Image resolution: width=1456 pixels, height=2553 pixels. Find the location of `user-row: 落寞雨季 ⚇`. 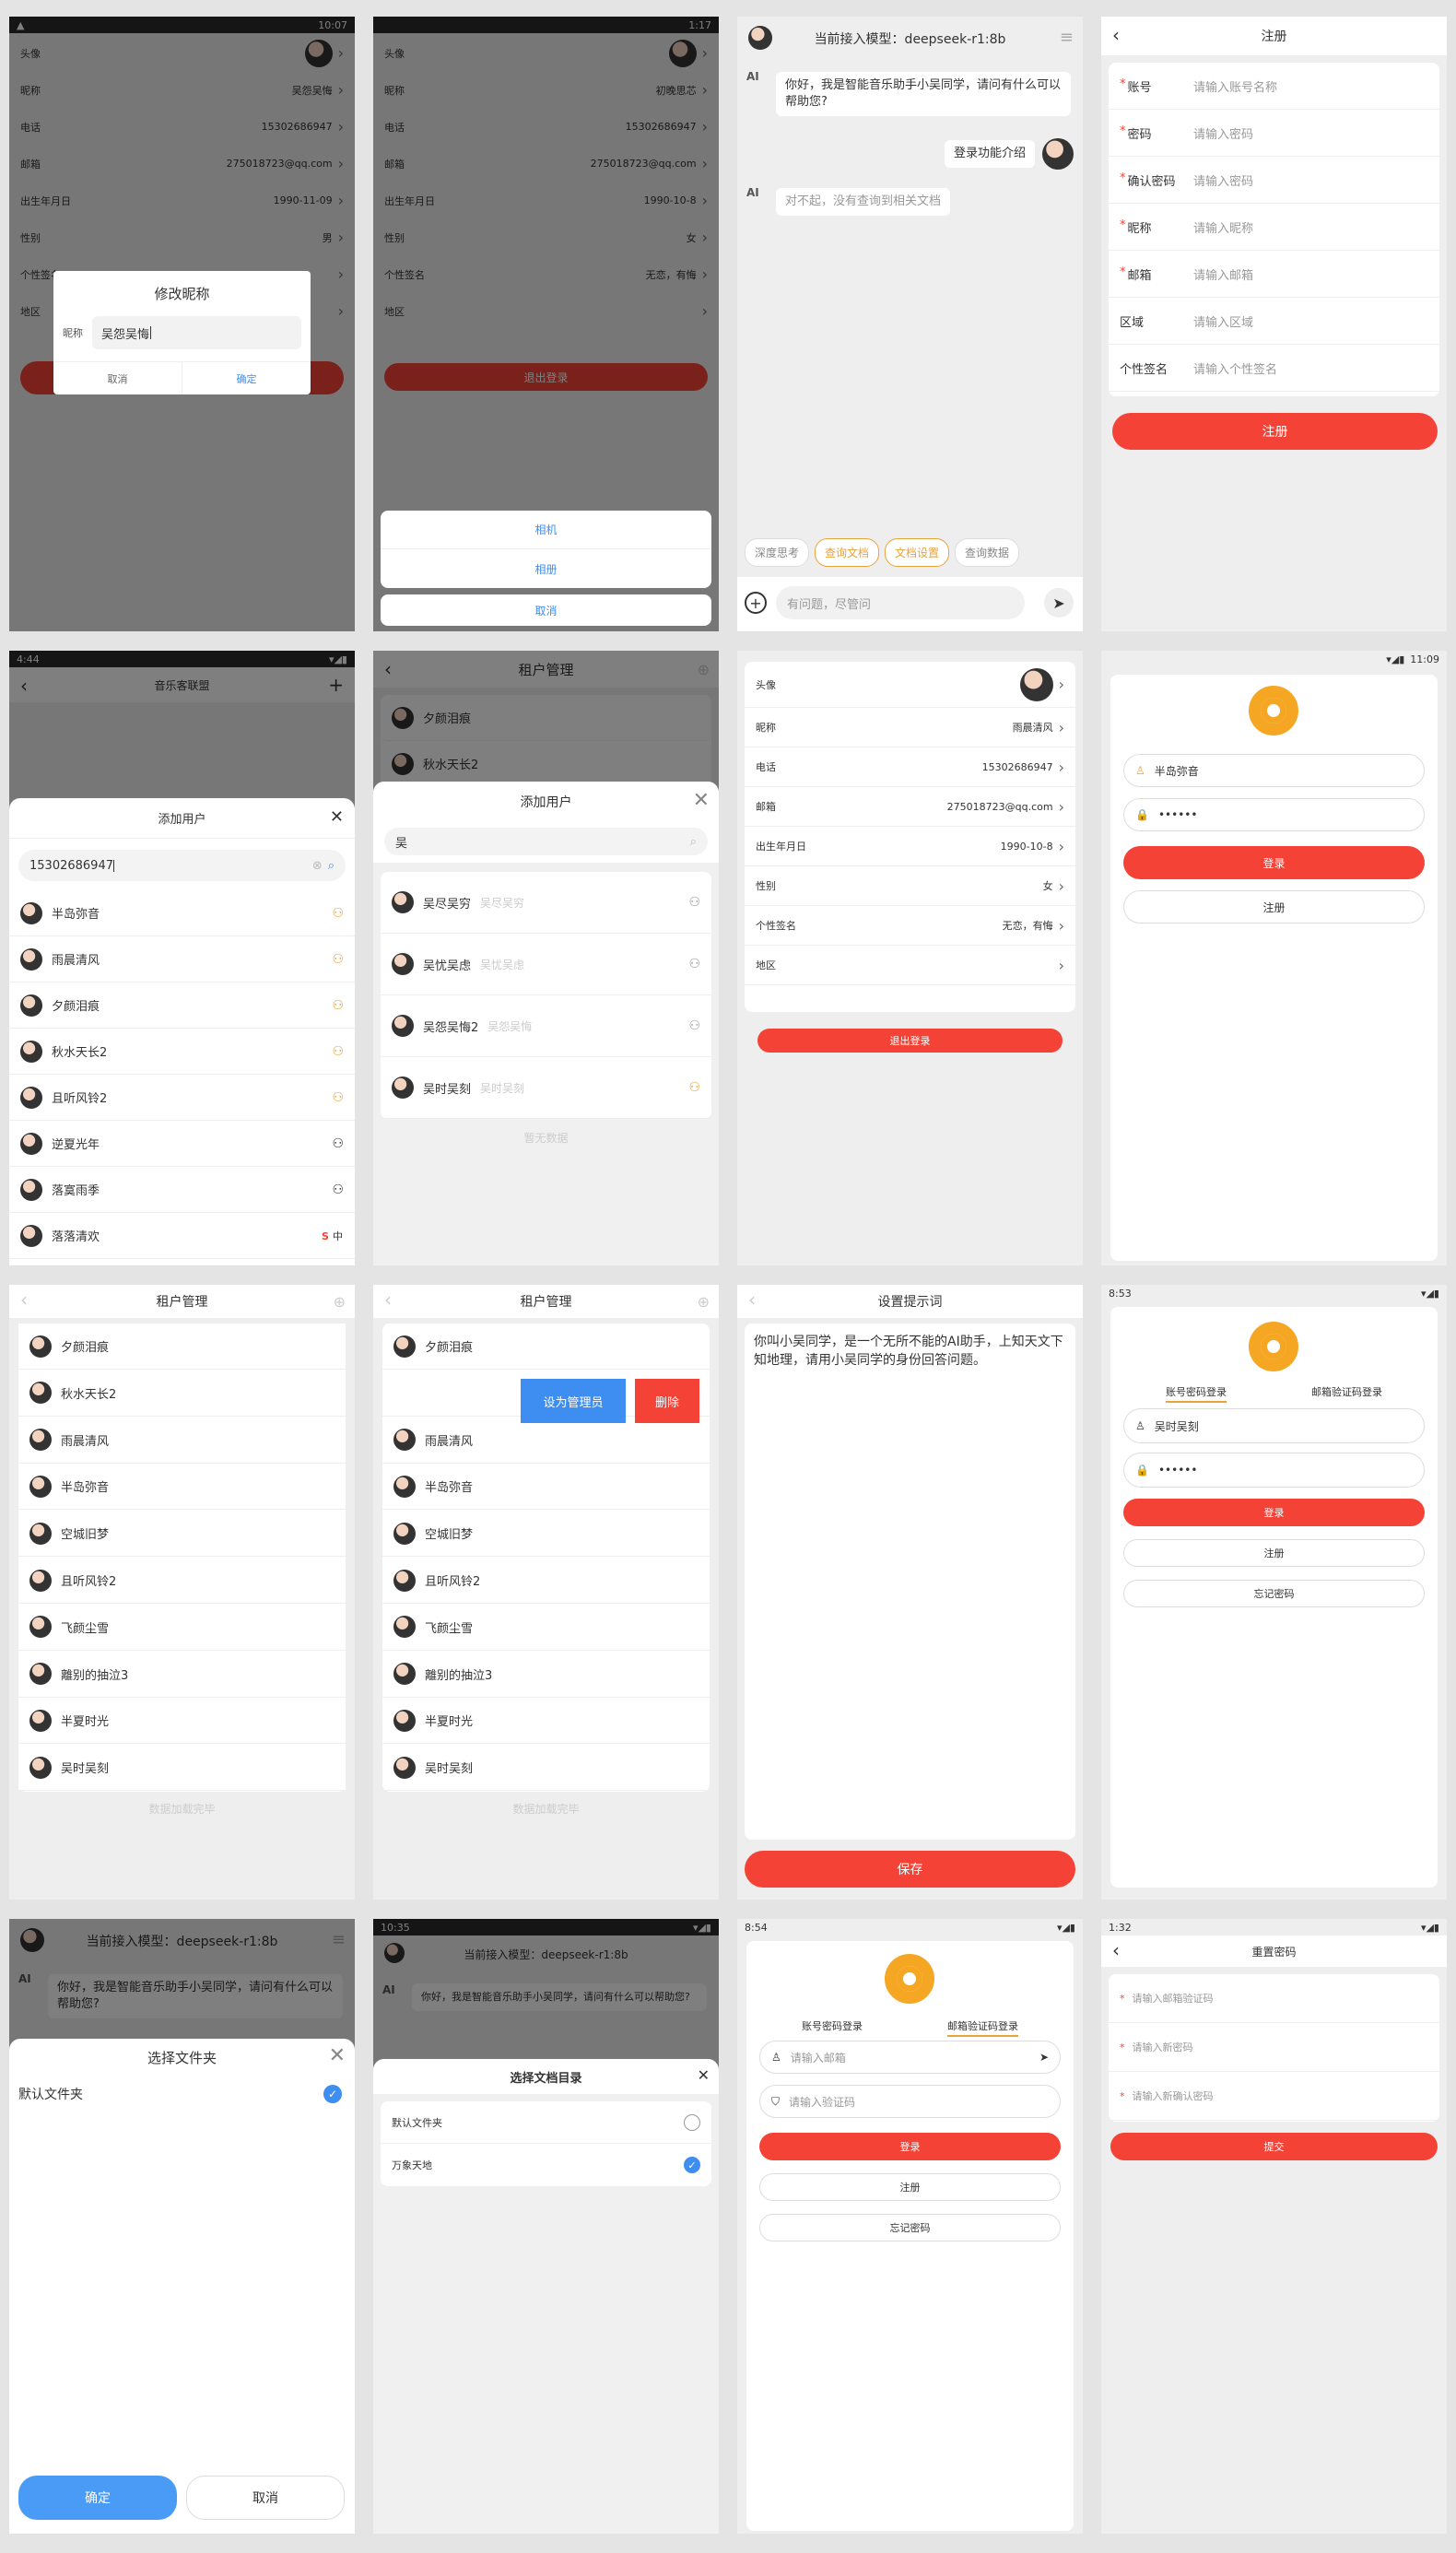

user-row: 落寞雨季 ⚇ is located at coordinates (182, 1190).